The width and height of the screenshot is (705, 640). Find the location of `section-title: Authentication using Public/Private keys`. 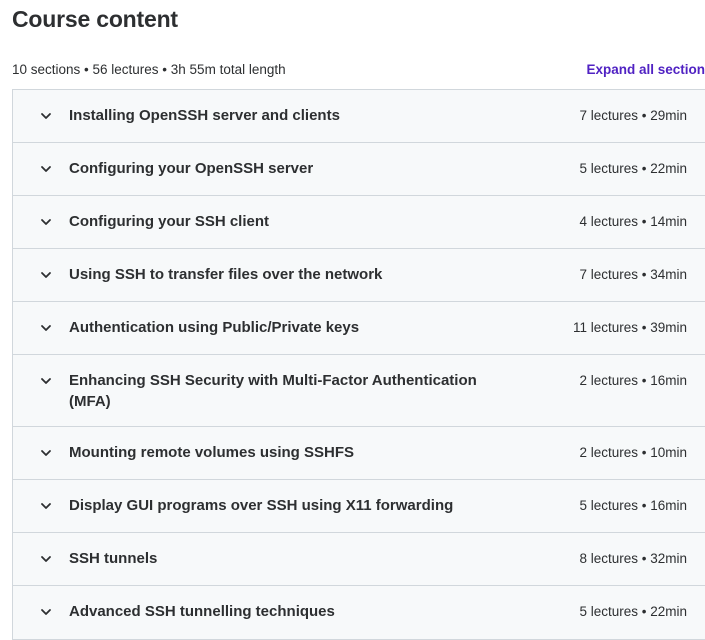

section-title: Authentication using Public/Private keys is located at coordinates (214, 327).